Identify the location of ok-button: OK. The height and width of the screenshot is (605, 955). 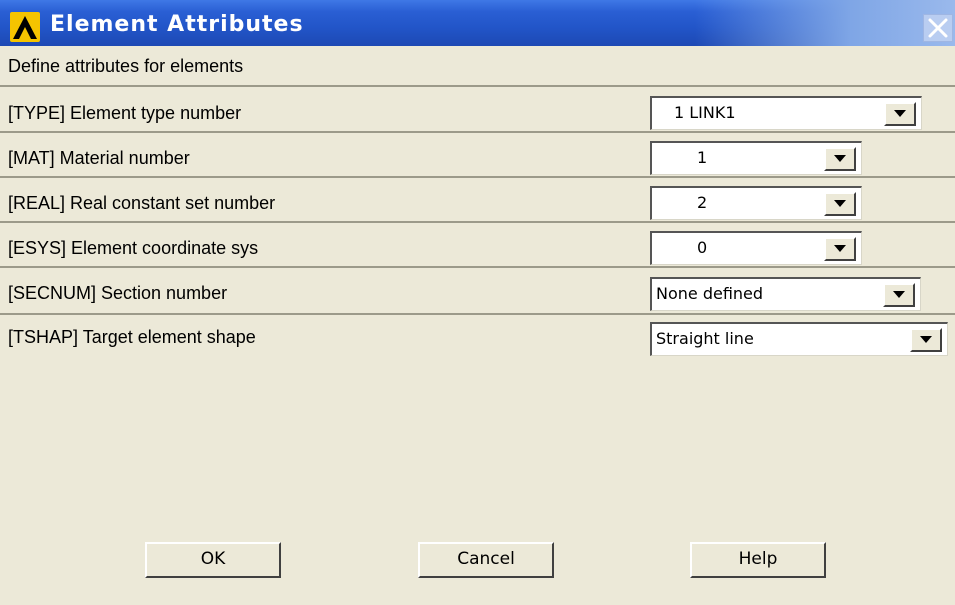
(213, 560).